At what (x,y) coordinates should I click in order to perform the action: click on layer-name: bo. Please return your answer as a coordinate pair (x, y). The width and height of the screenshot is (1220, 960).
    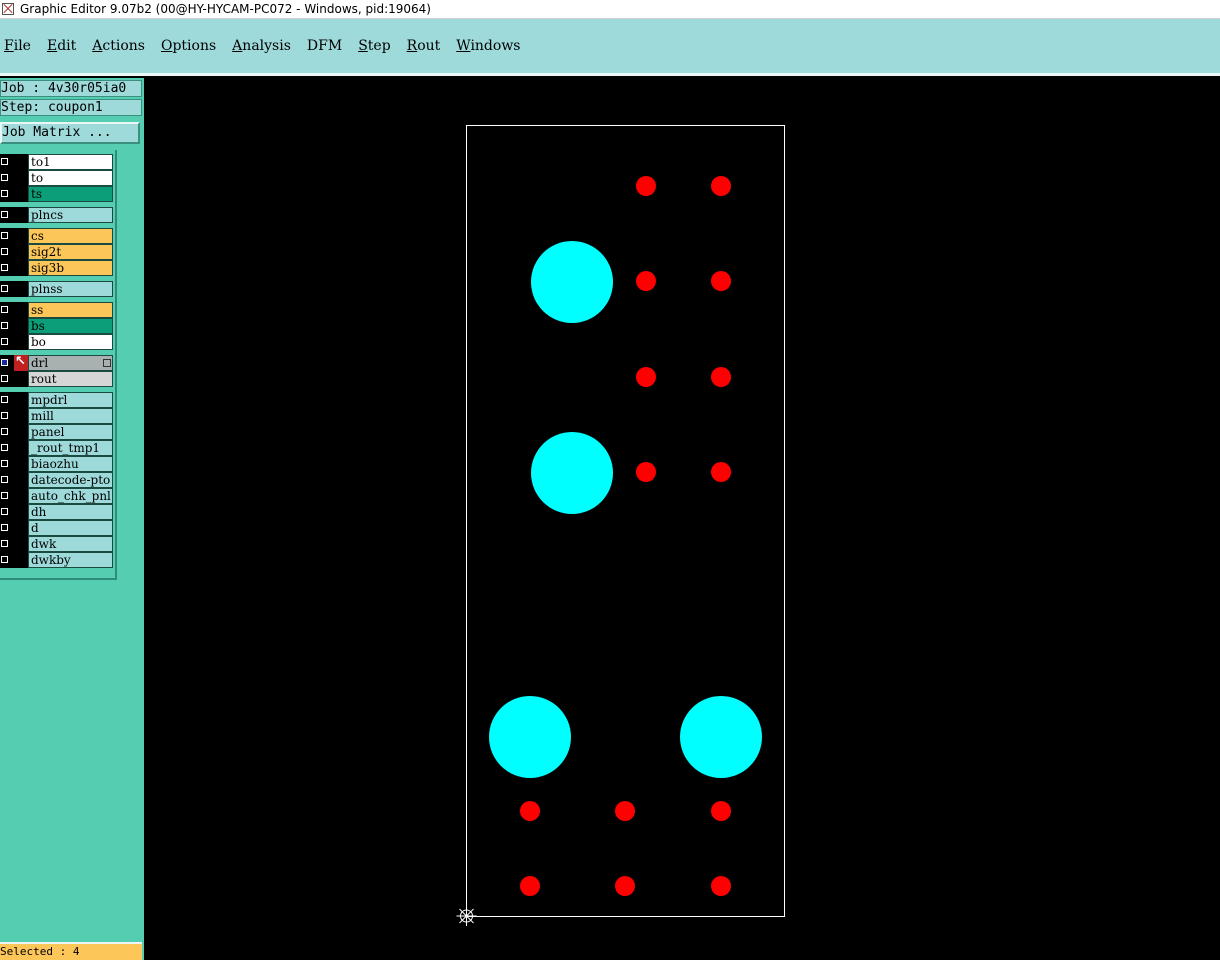
    Looking at the image, I should click on (70, 342).